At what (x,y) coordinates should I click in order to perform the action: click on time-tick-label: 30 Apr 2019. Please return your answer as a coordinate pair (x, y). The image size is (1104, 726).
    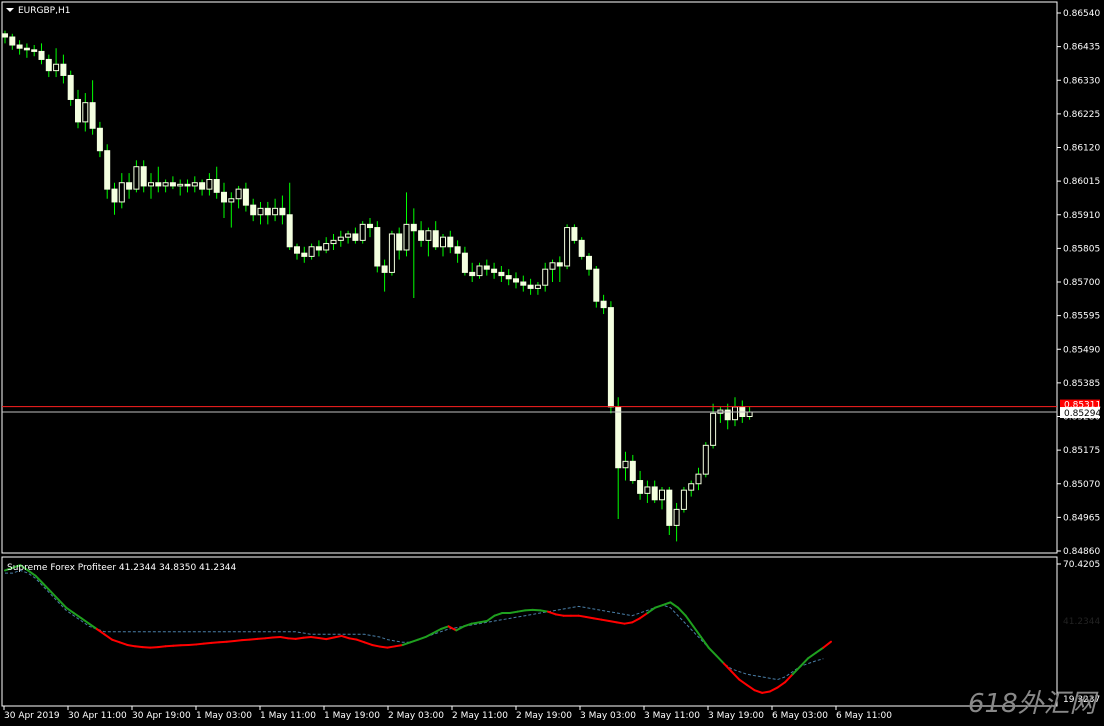
    Looking at the image, I should click on (32, 716).